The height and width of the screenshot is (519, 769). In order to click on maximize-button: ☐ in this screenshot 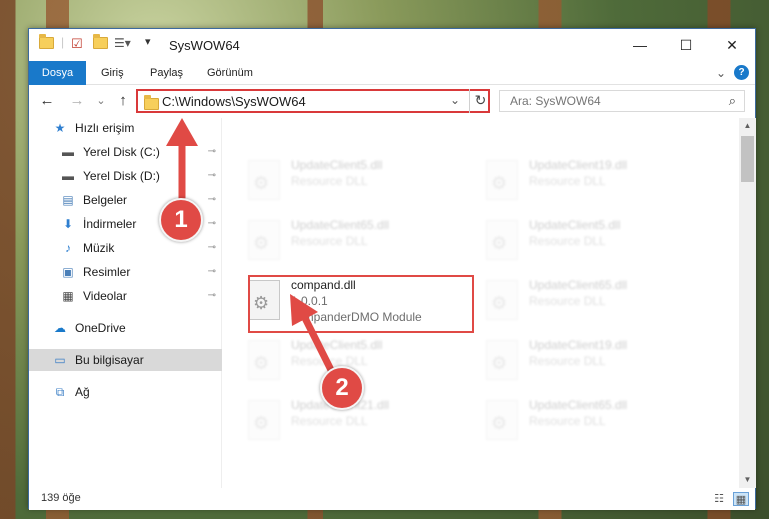, I will do `click(686, 45)`.